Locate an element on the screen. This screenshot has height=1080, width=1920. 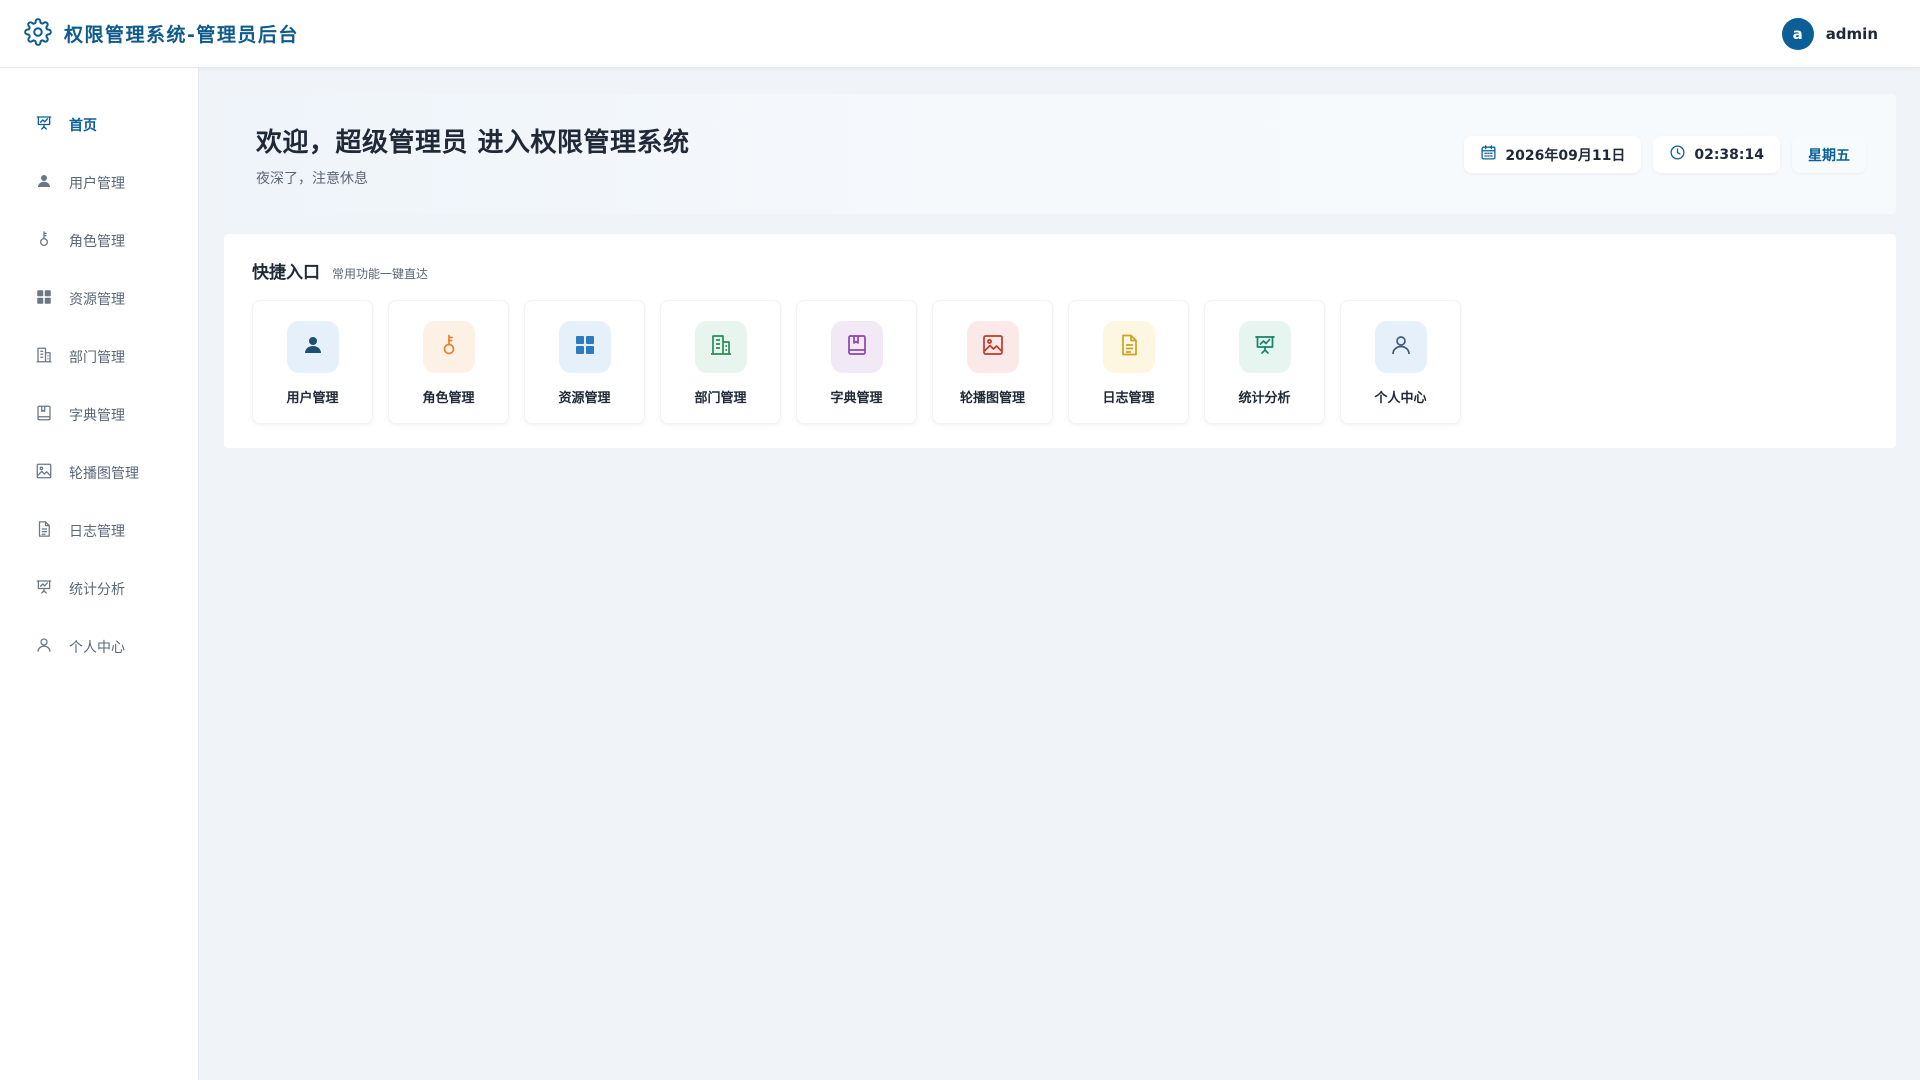
card-label: 部门管理 is located at coordinates (720, 398).